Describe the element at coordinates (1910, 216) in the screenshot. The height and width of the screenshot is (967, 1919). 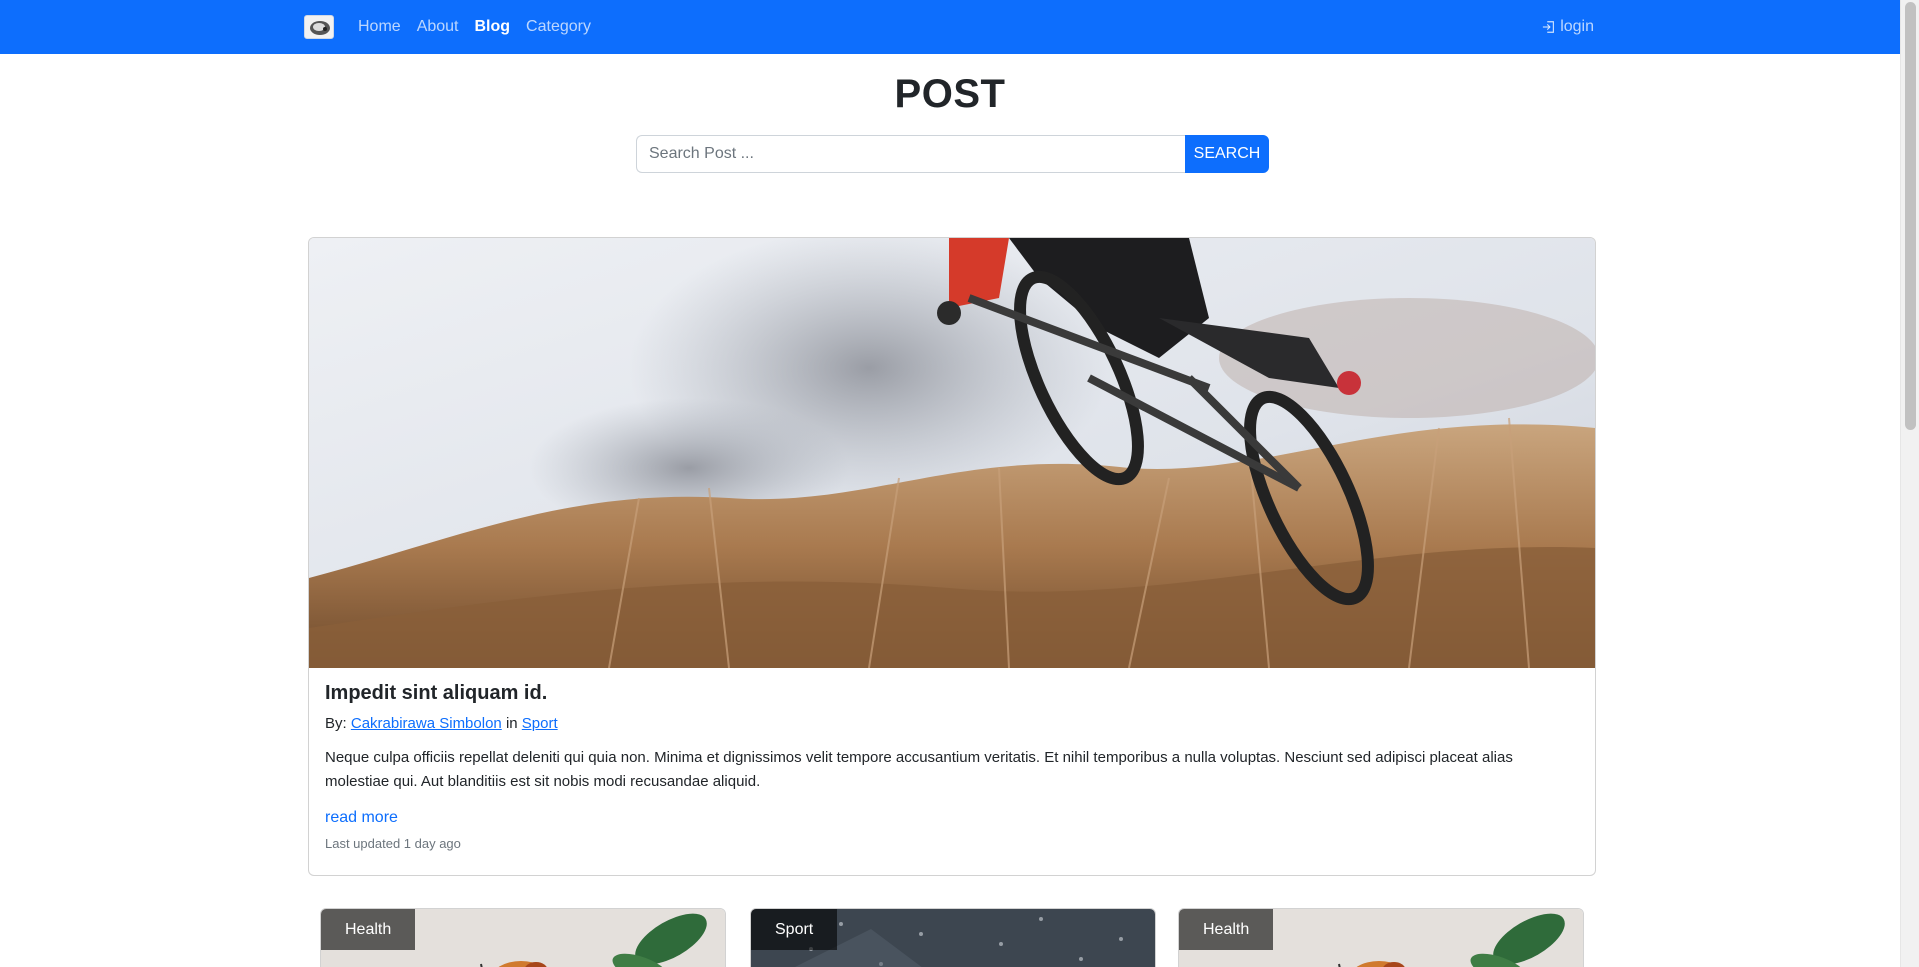
I see `scrollbar-thumb` at that location.